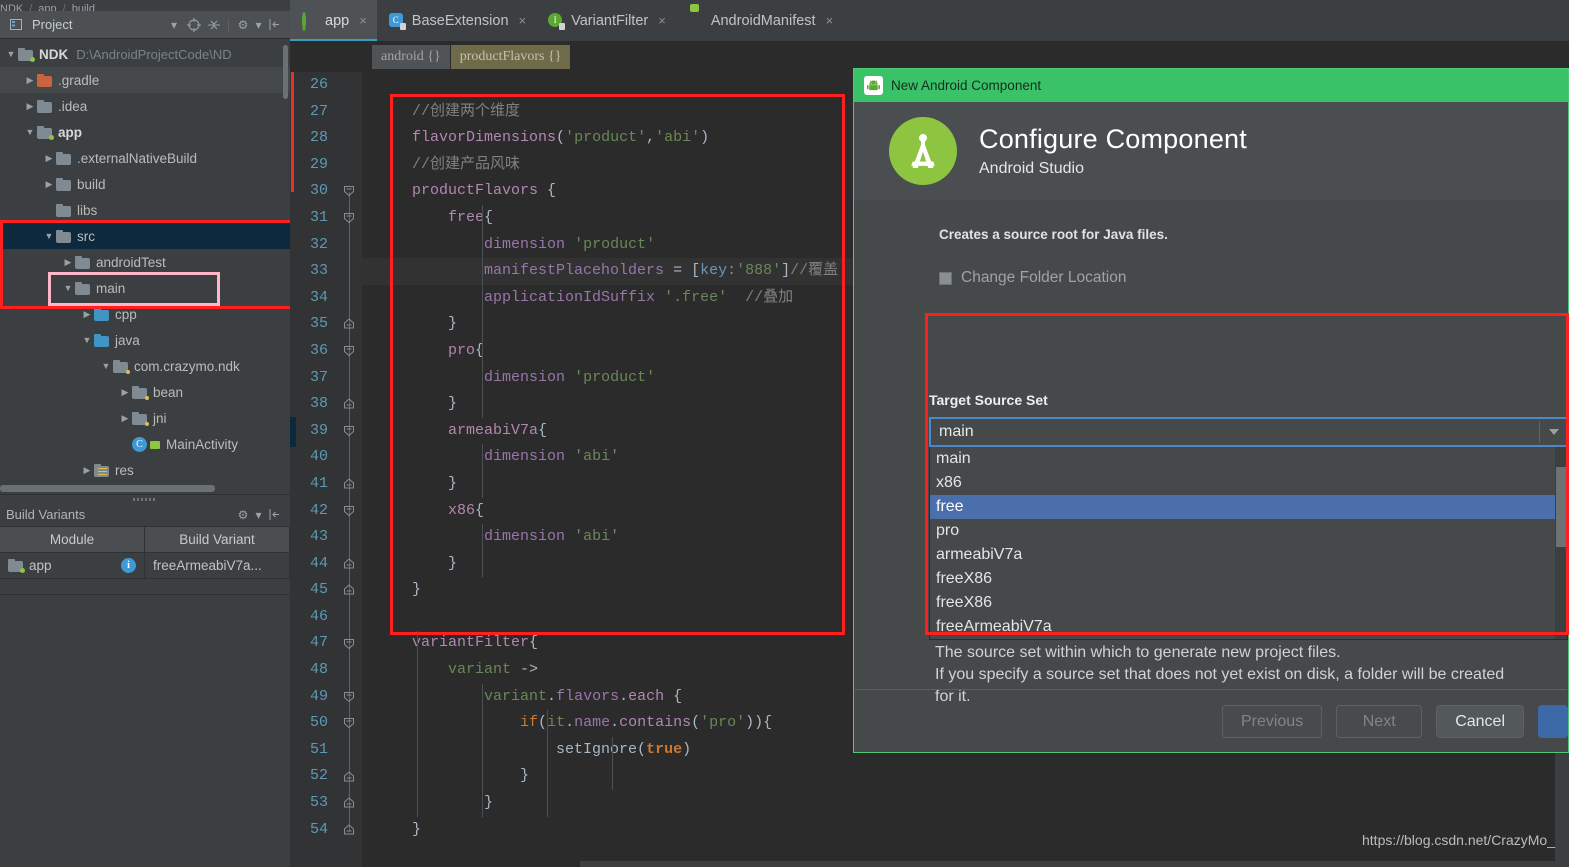  What do you see at coordinates (128, 565) in the screenshot?
I see `info-icon: i` at bounding box center [128, 565].